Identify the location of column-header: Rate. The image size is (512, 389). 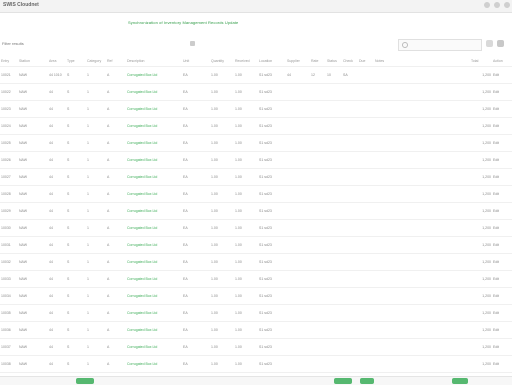
(318, 61).